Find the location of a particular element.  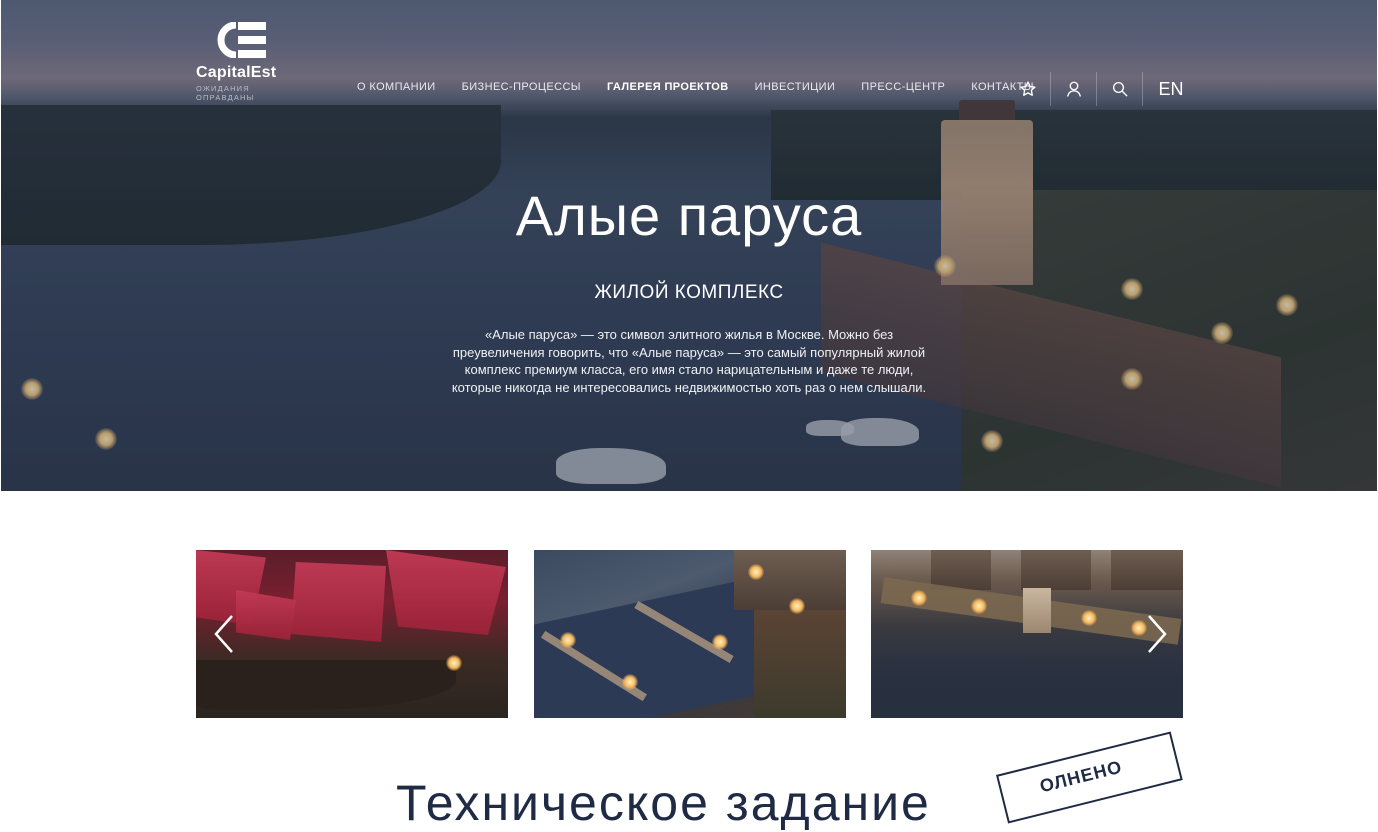

favorites-button is located at coordinates (1028, 89).